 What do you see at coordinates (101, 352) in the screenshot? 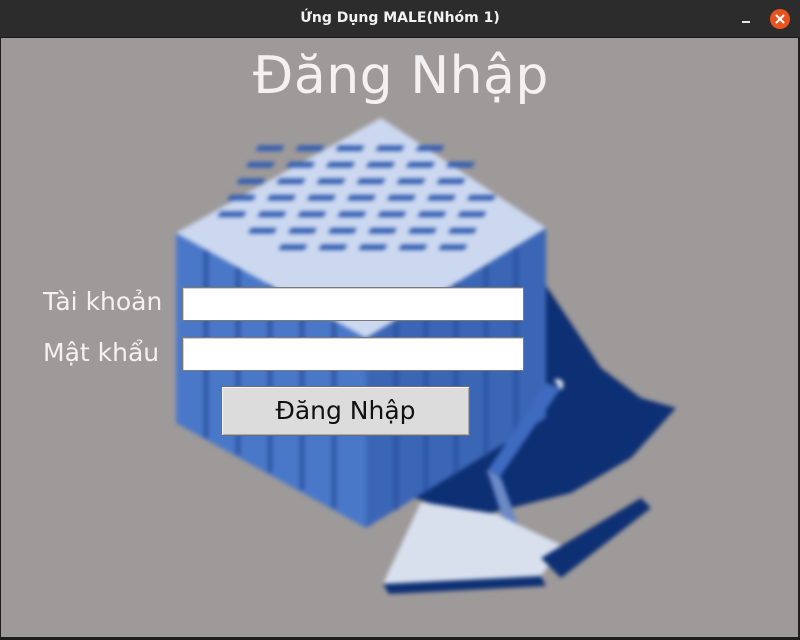
I see `password-label: Mật khẩu` at bounding box center [101, 352].